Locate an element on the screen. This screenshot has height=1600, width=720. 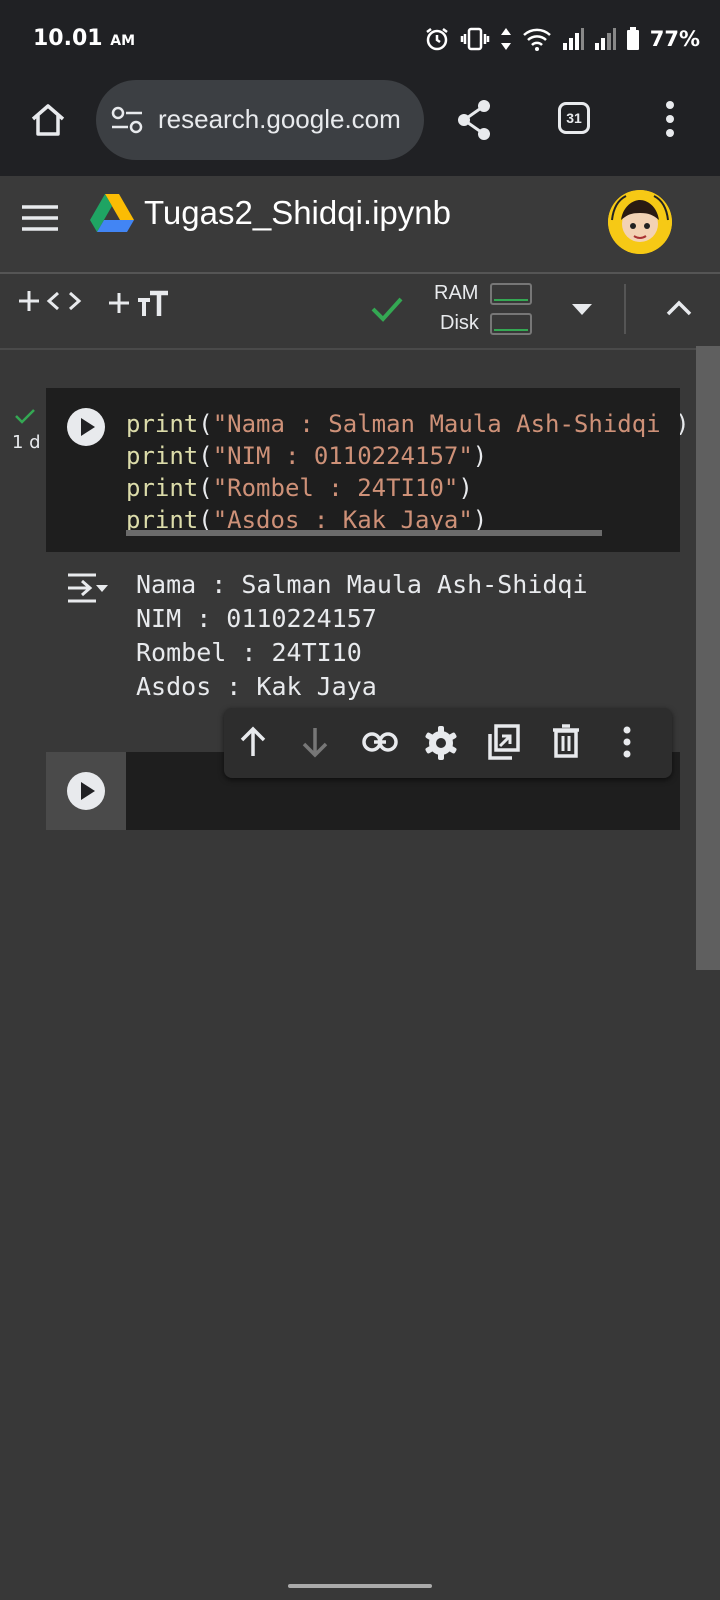
execution-time: 1 d is located at coordinates (26, 442).